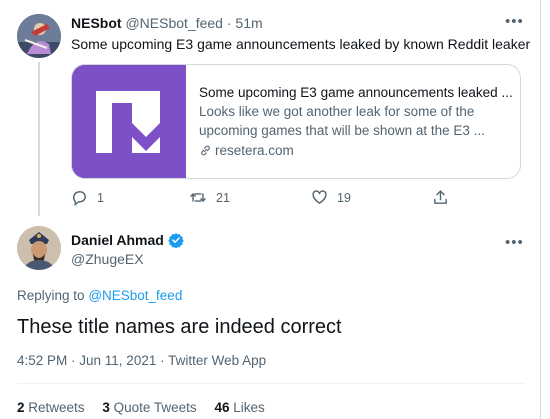  What do you see at coordinates (331, 197) in the screenshot?
I see `like-button: 19` at bounding box center [331, 197].